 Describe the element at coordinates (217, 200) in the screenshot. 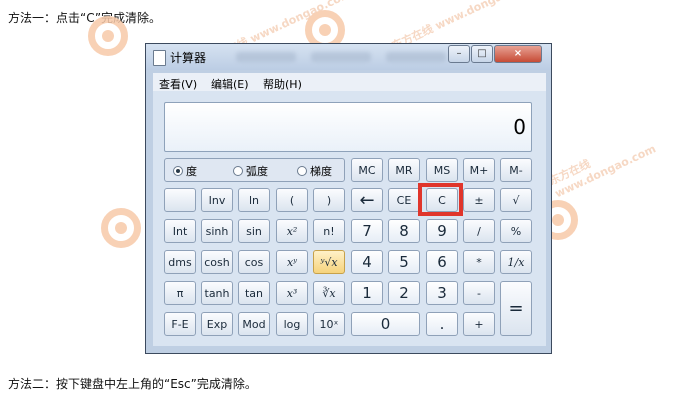

I see `inv-button: Inv` at that location.